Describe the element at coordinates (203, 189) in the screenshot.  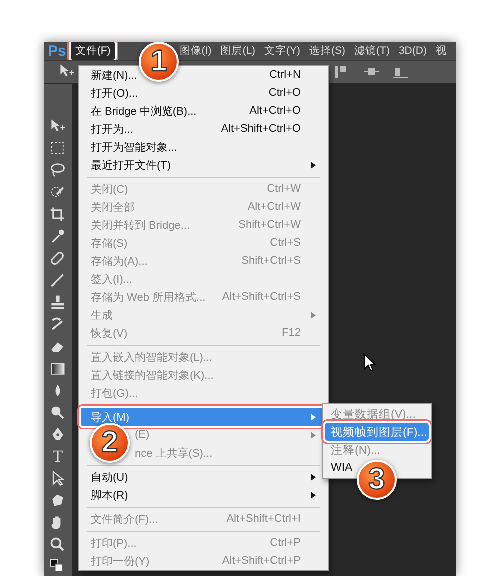
I see `menu-item: 关闭(C) Ctrl+W` at that location.